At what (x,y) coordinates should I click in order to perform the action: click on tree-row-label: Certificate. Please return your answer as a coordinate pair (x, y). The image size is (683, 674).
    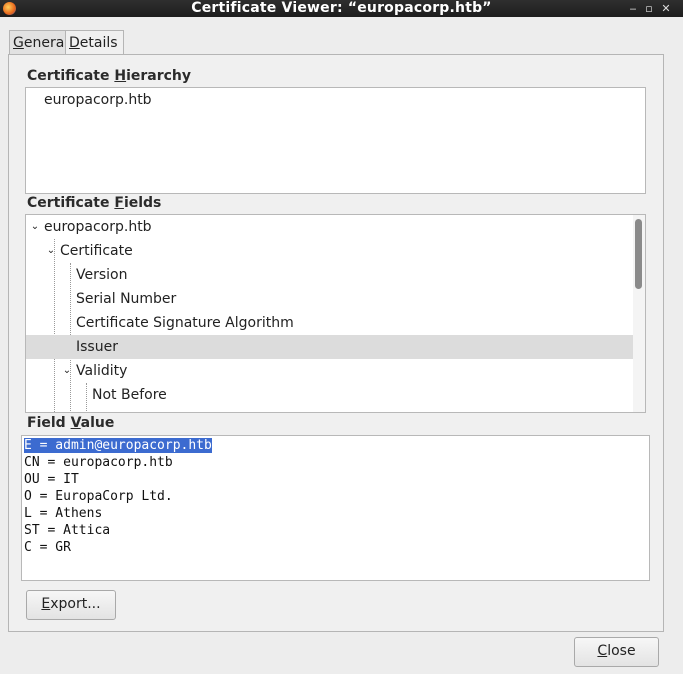
    Looking at the image, I should click on (96, 251).